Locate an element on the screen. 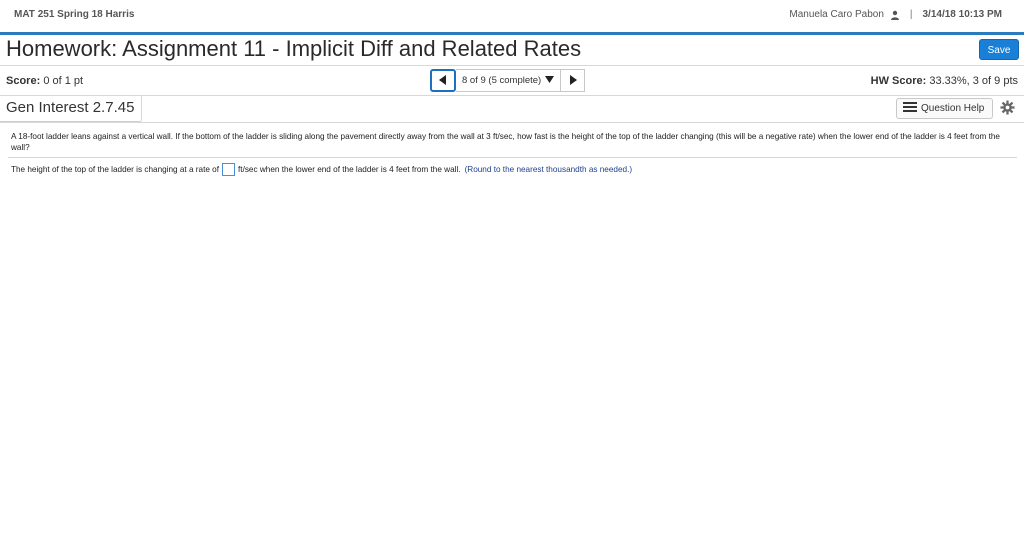  section-title: Gen Interest 2.7.45 is located at coordinates (70, 107).